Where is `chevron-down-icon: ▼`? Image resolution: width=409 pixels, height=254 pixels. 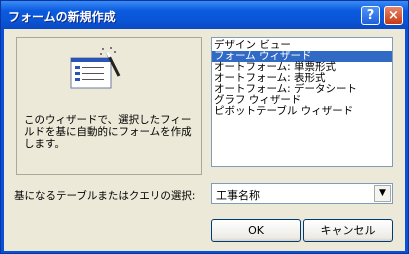
chevron-down-icon: ▼ is located at coordinates (382, 193).